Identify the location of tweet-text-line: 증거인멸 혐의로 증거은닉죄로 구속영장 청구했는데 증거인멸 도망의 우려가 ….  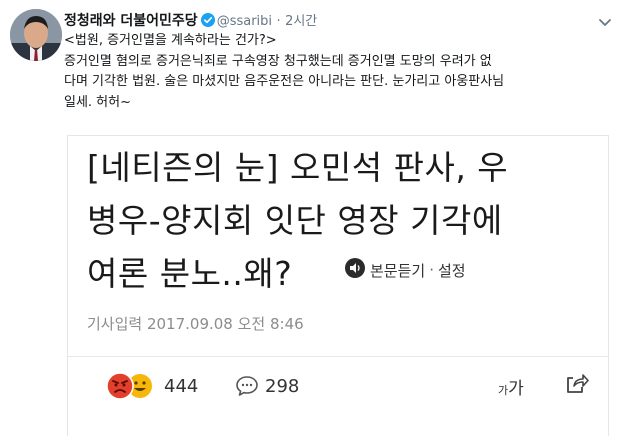
(278, 61).